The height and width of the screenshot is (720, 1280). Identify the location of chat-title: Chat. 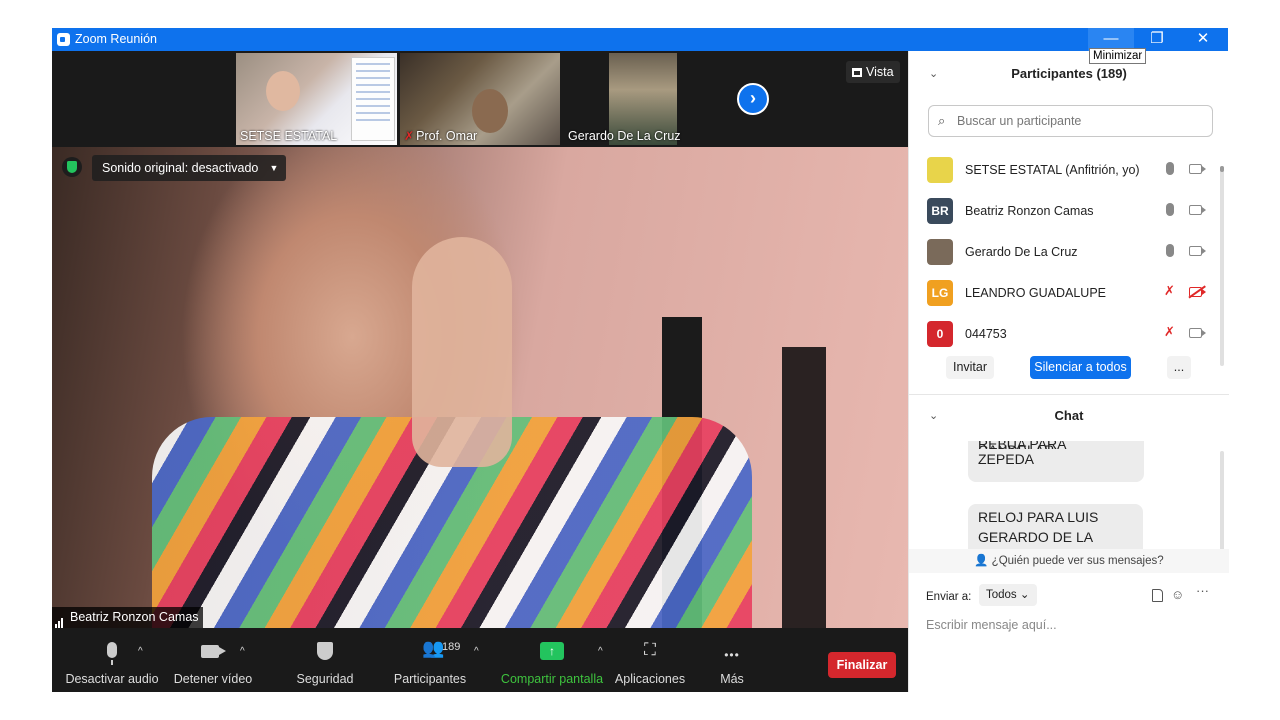
(1069, 415).